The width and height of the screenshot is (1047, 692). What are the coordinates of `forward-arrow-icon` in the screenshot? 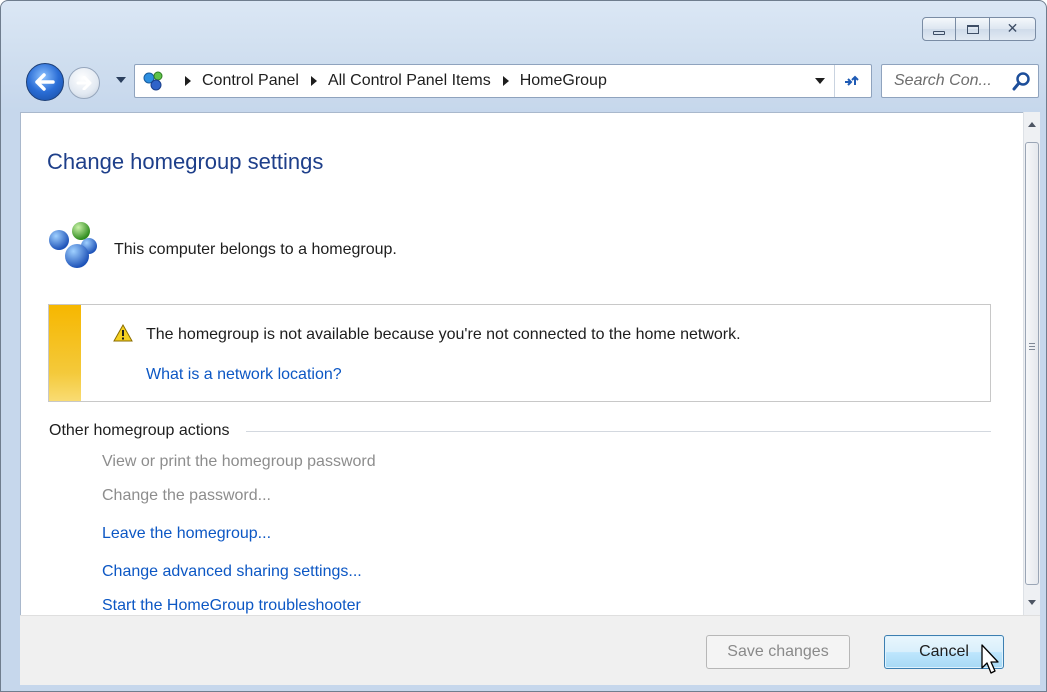 It's located at (84, 83).